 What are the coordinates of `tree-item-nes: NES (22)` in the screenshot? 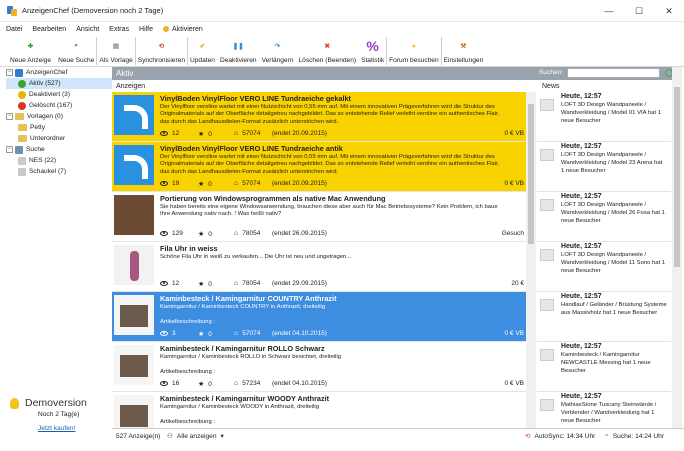 It's located at (59, 160).